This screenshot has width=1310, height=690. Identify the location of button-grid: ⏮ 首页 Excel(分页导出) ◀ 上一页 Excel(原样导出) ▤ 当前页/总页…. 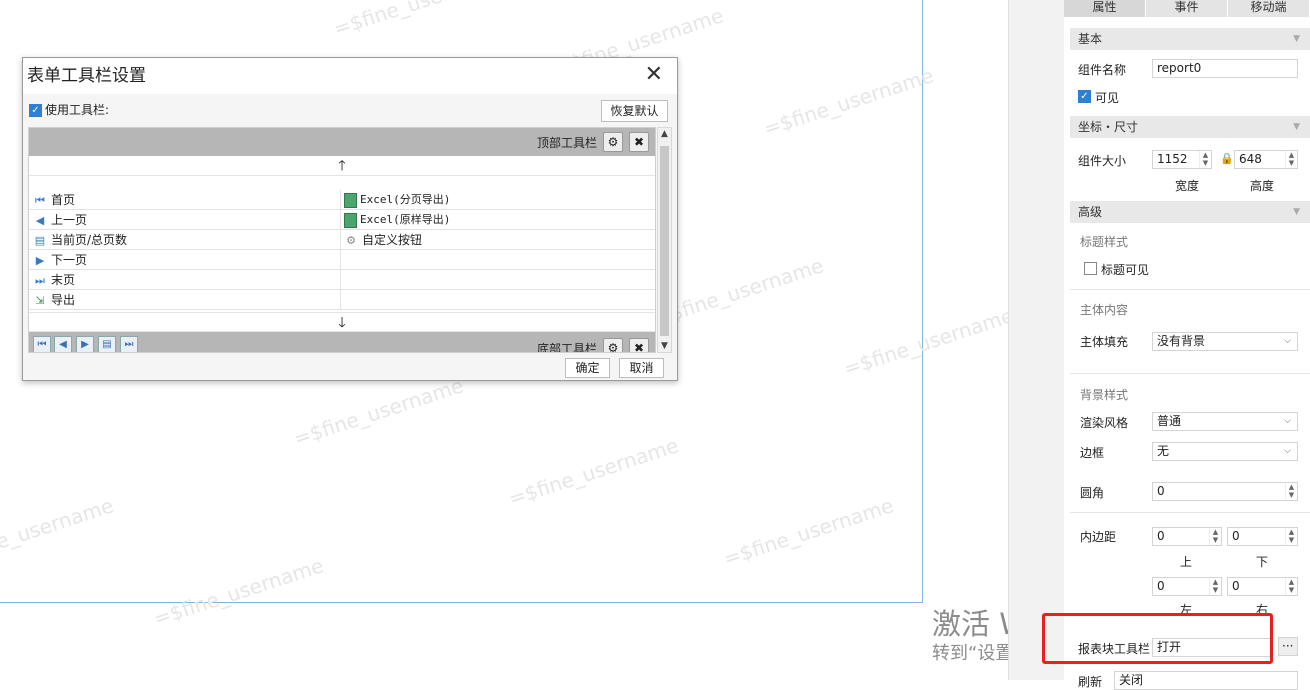
(342, 250).